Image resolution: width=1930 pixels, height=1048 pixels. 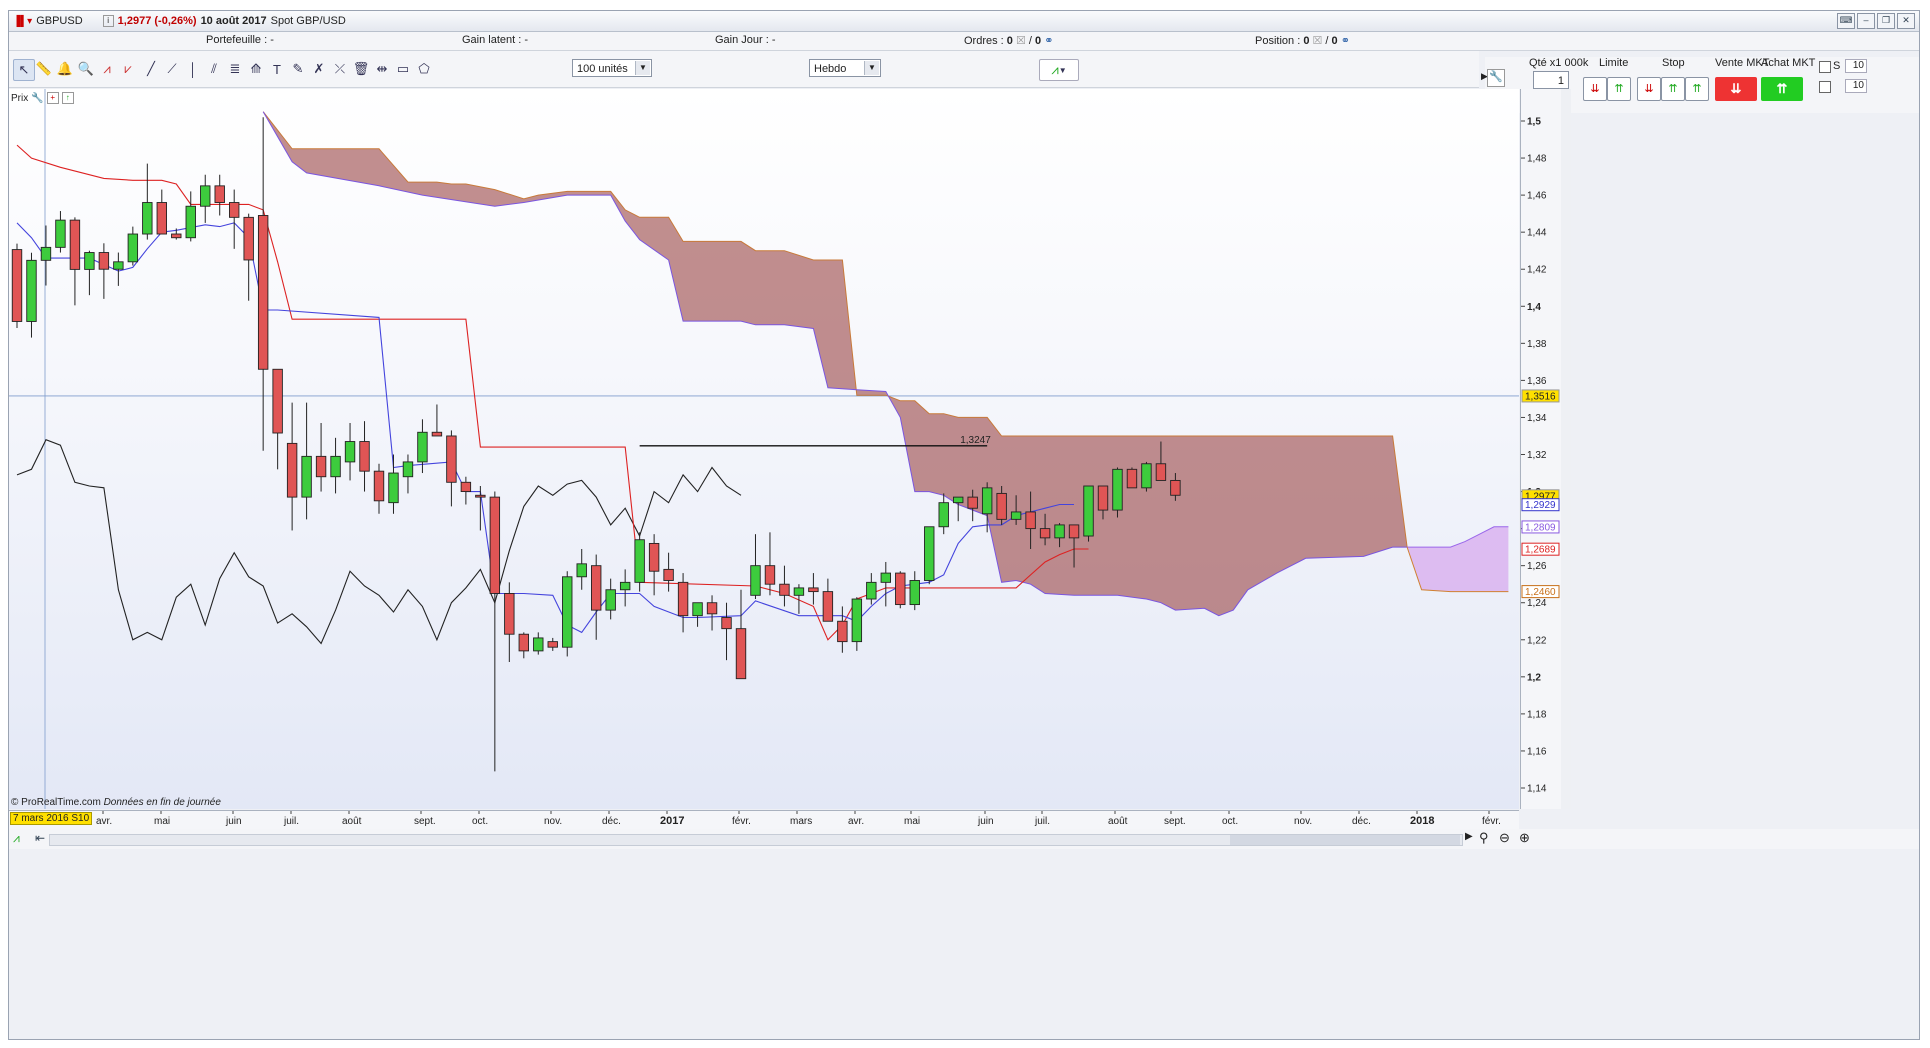 What do you see at coordinates (86, 69) in the screenshot?
I see `zoom-tool-icon: 🔍` at bounding box center [86, 69].